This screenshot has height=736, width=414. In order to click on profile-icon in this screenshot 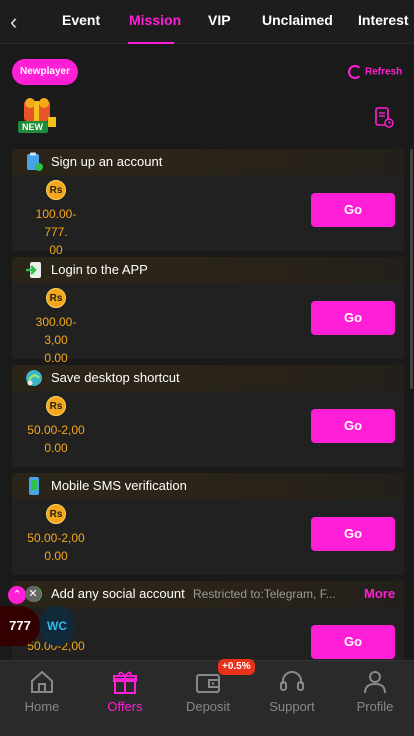, I will do `click(375, 682)`.